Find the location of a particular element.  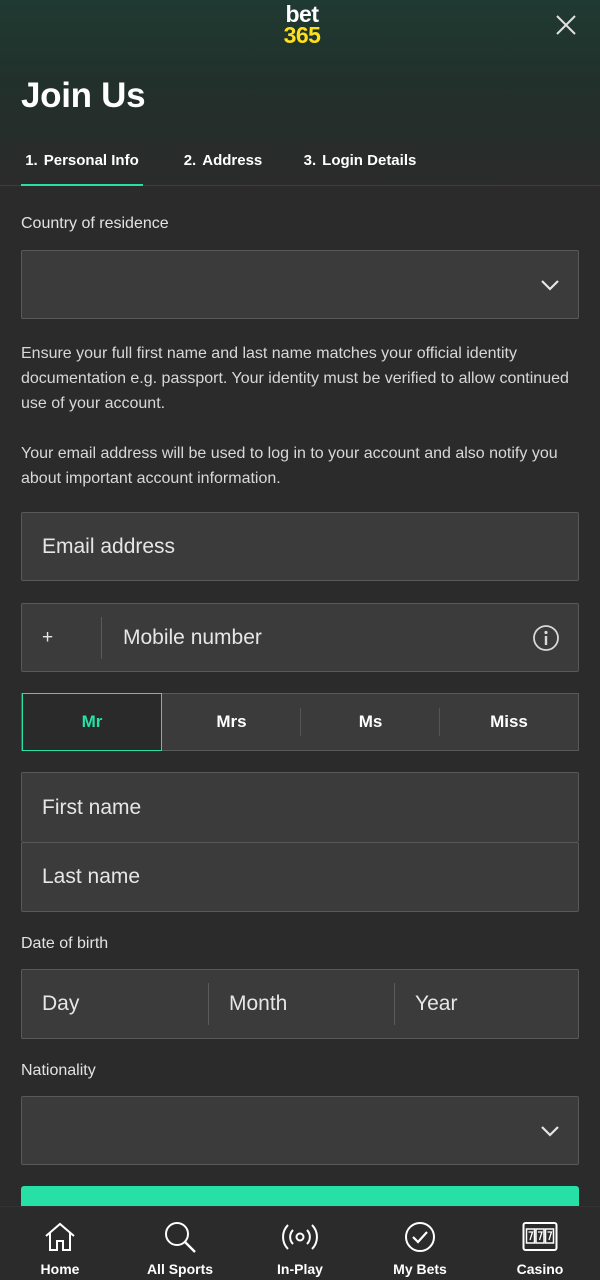

prefix-divider is located at coordinates (101, 638).